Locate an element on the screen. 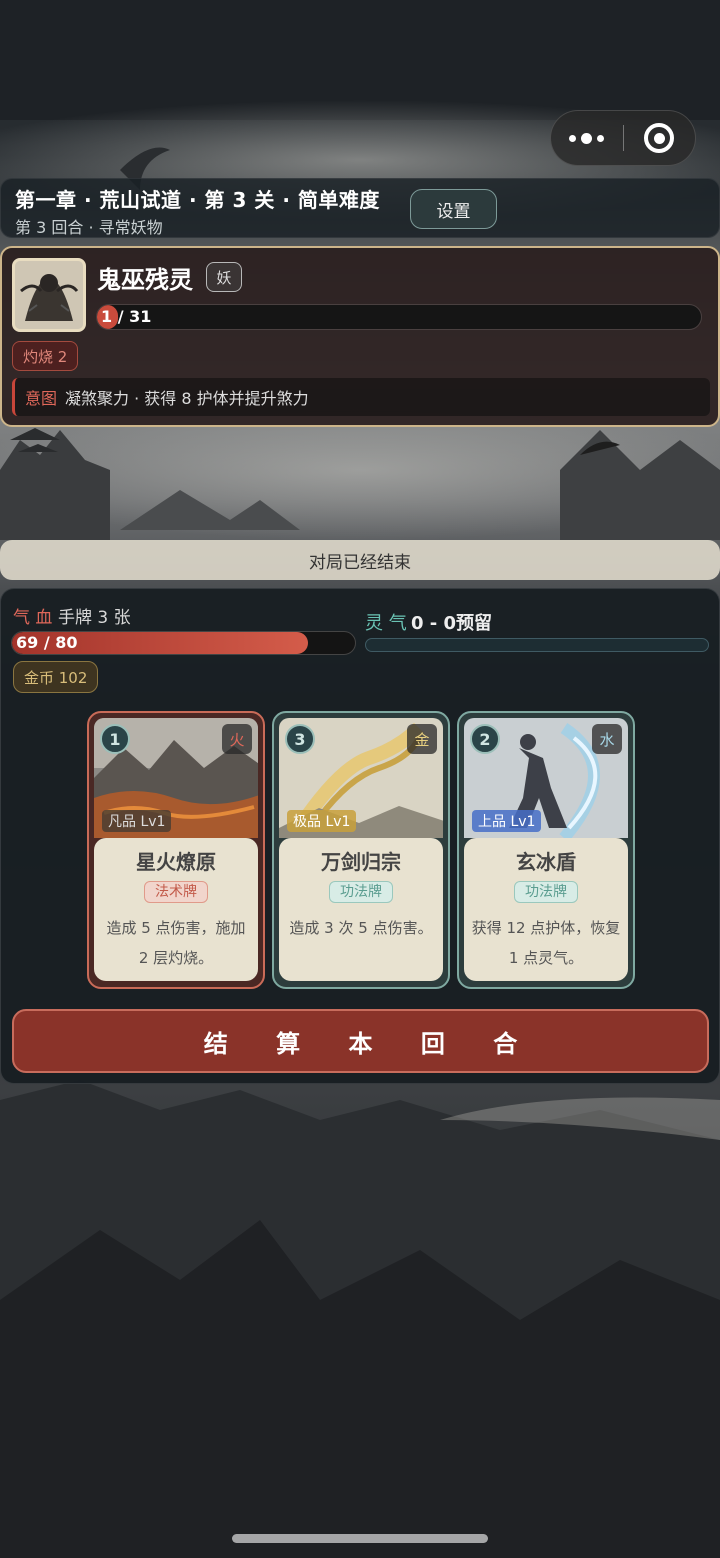  intent-label: 意图 is located at coordinates (41, 398).